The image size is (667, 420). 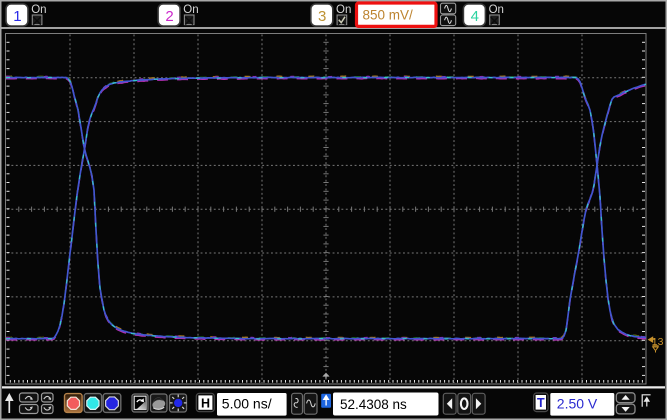 I want to click on svg-text: 5.00 ns/, so click(x=247, y=403).